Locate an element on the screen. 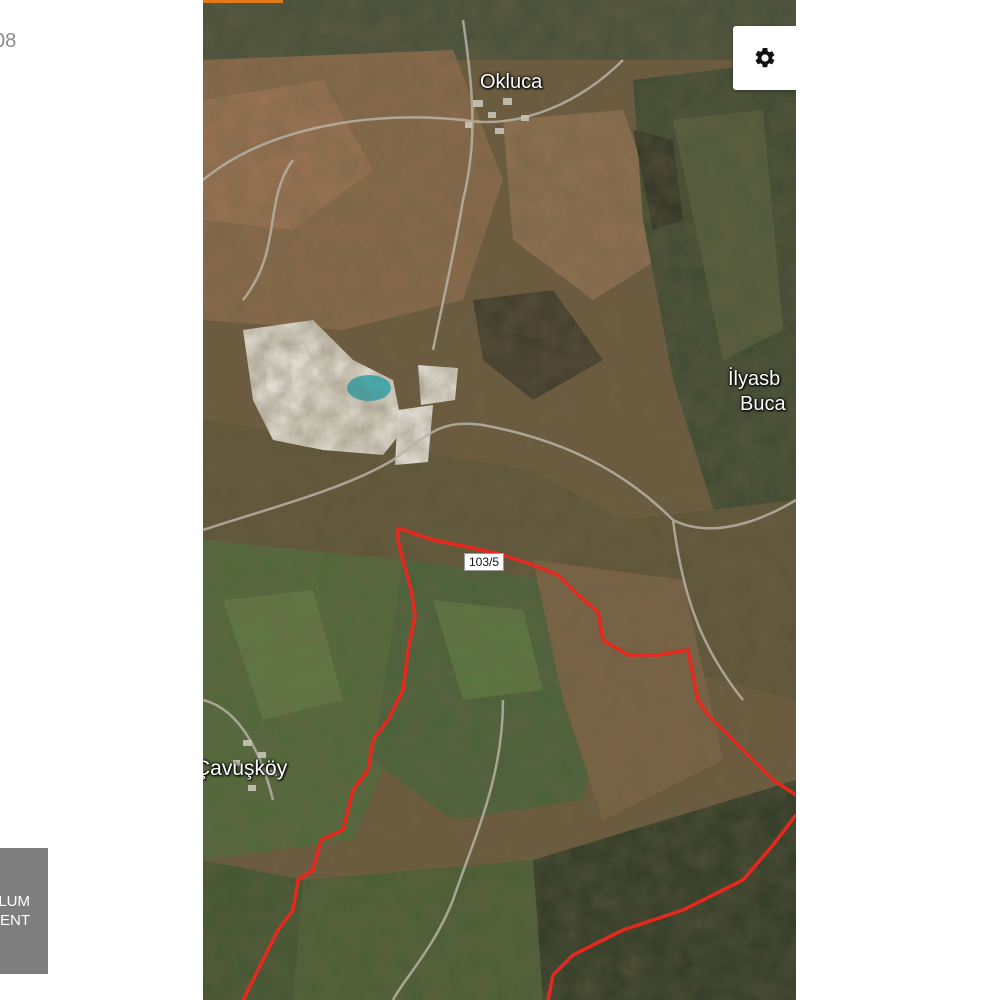 The height and width of the screenshot is (1000, 1000). map-top-accent is located at coordinates (243, 1).